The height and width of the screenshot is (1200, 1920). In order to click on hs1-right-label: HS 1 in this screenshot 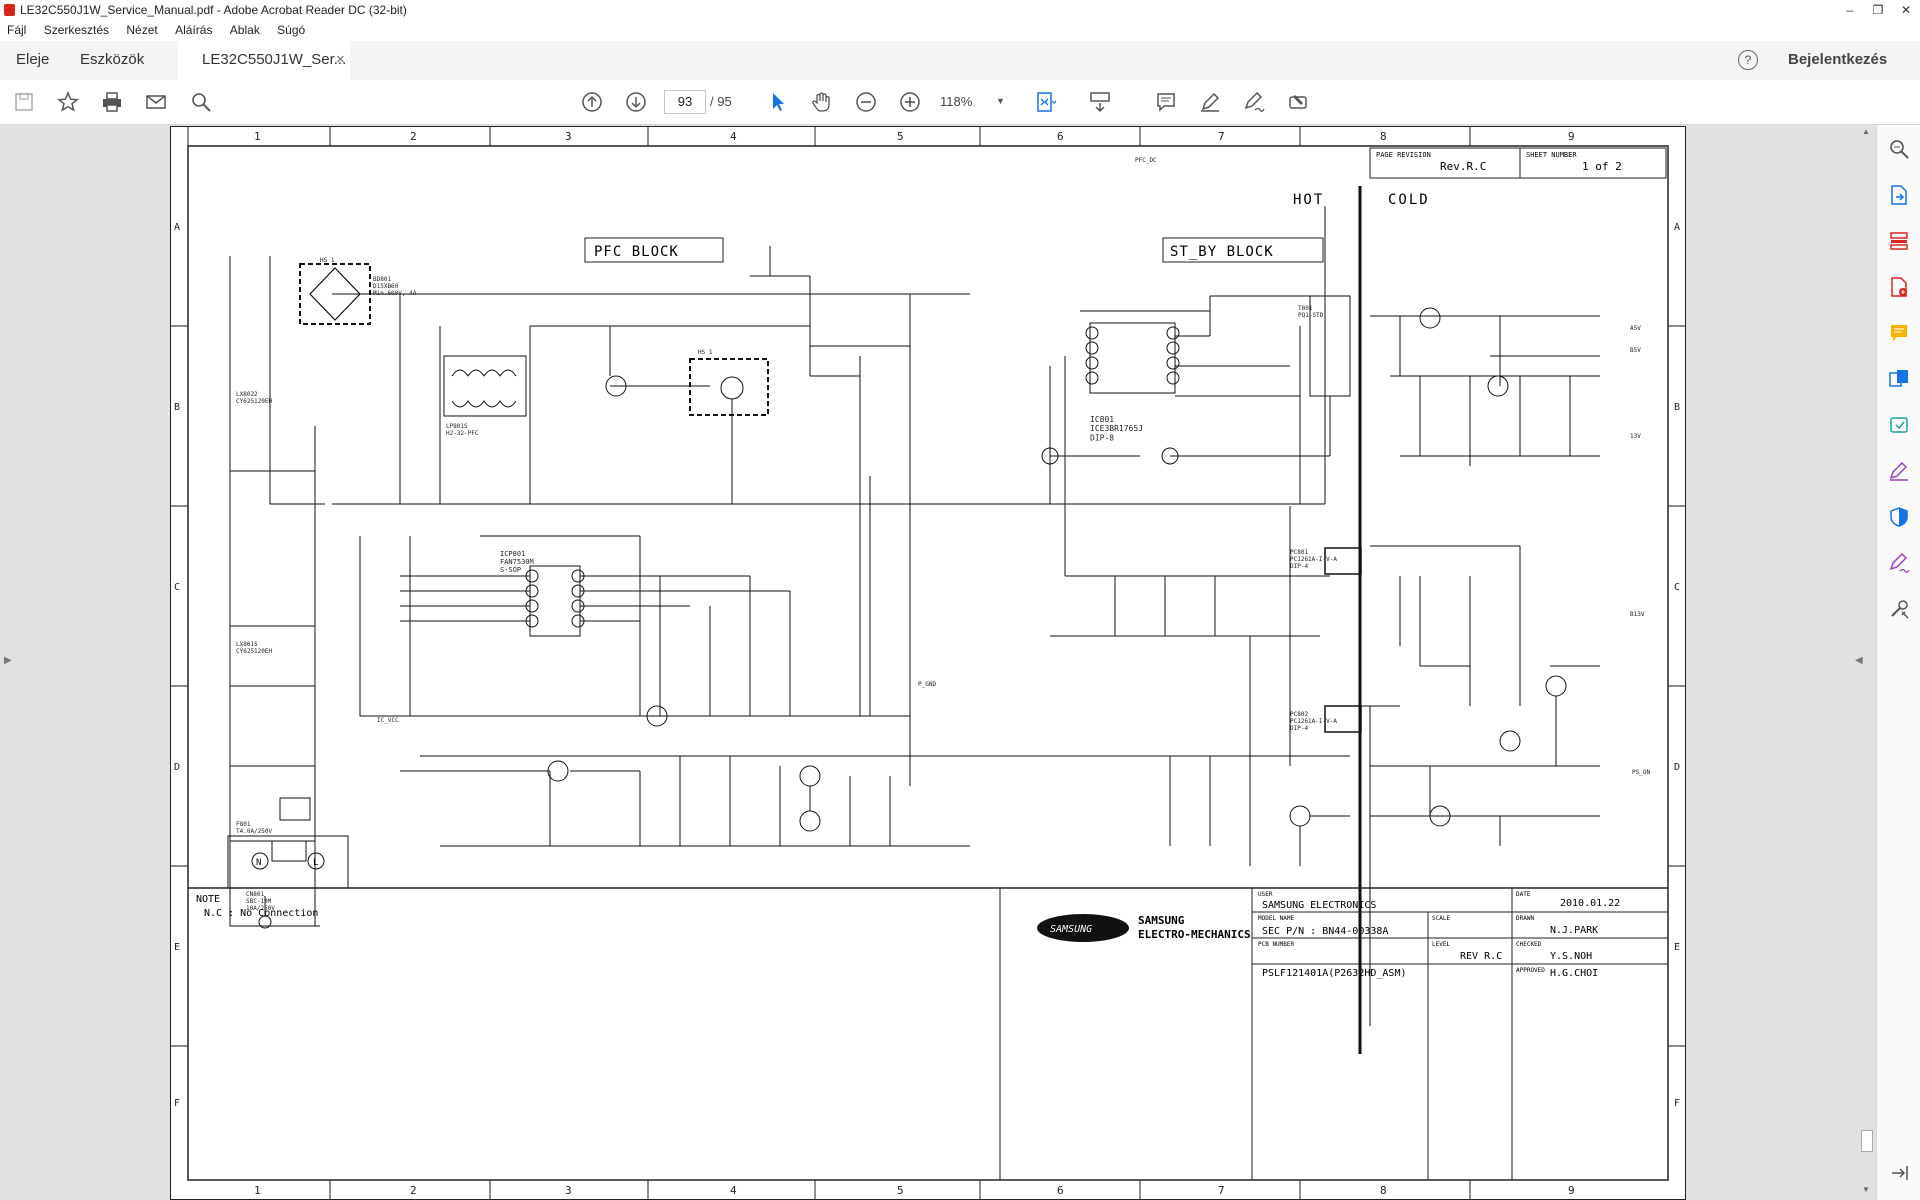, I will do `click(705, 352)`.